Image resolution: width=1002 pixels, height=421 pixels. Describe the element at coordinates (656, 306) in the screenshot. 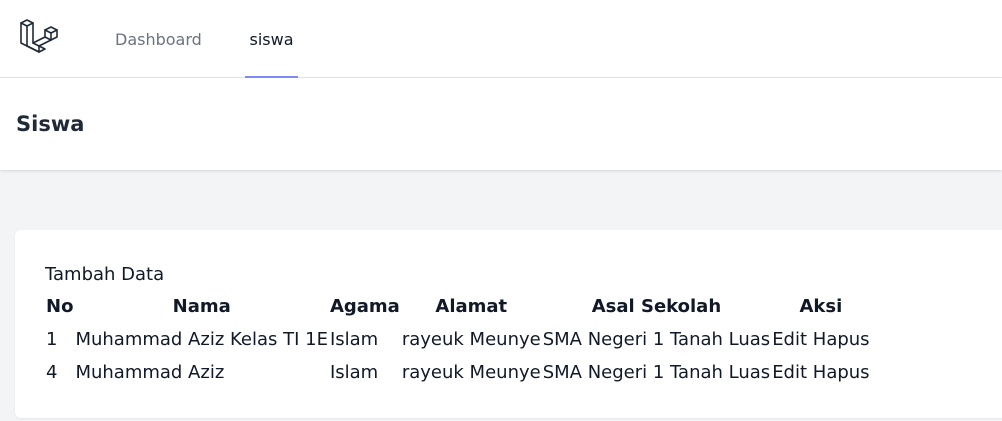

I see `column-header-asal-sekolah: Asal Sekolah` at that location.